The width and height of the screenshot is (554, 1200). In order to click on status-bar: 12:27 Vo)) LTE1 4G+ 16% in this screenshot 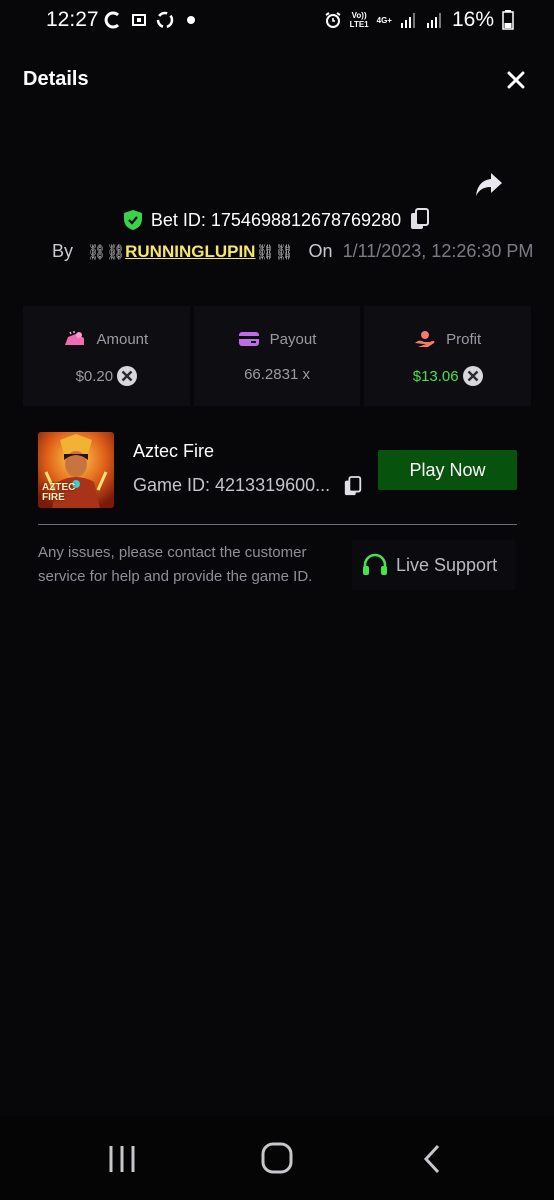, I will do `click(277, 21)`.